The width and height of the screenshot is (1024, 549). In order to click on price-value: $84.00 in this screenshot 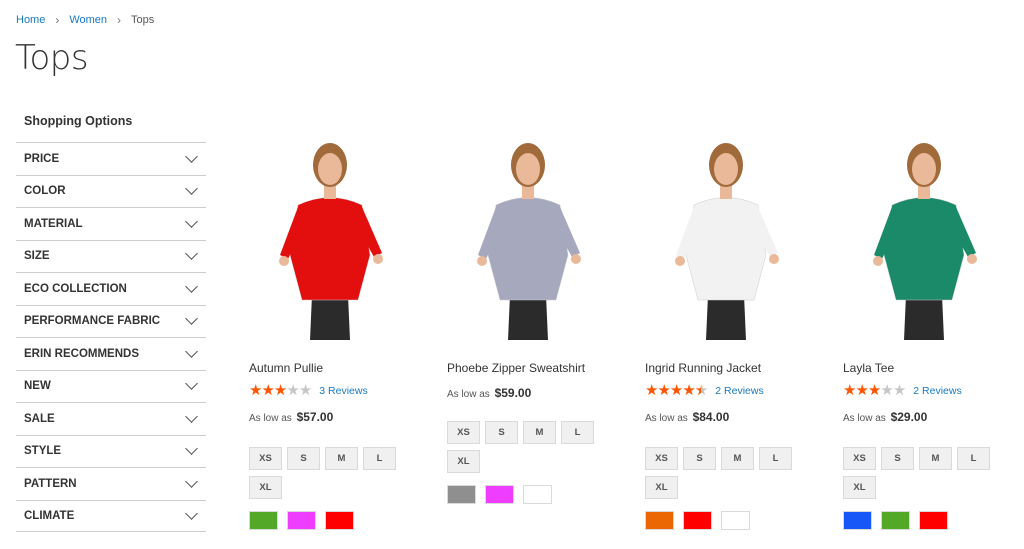, I will do `click(711, 417)`.